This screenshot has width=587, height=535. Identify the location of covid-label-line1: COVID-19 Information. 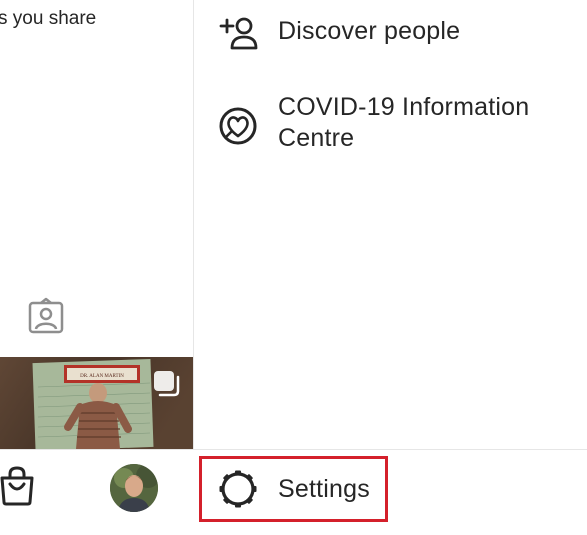
(404, 107).